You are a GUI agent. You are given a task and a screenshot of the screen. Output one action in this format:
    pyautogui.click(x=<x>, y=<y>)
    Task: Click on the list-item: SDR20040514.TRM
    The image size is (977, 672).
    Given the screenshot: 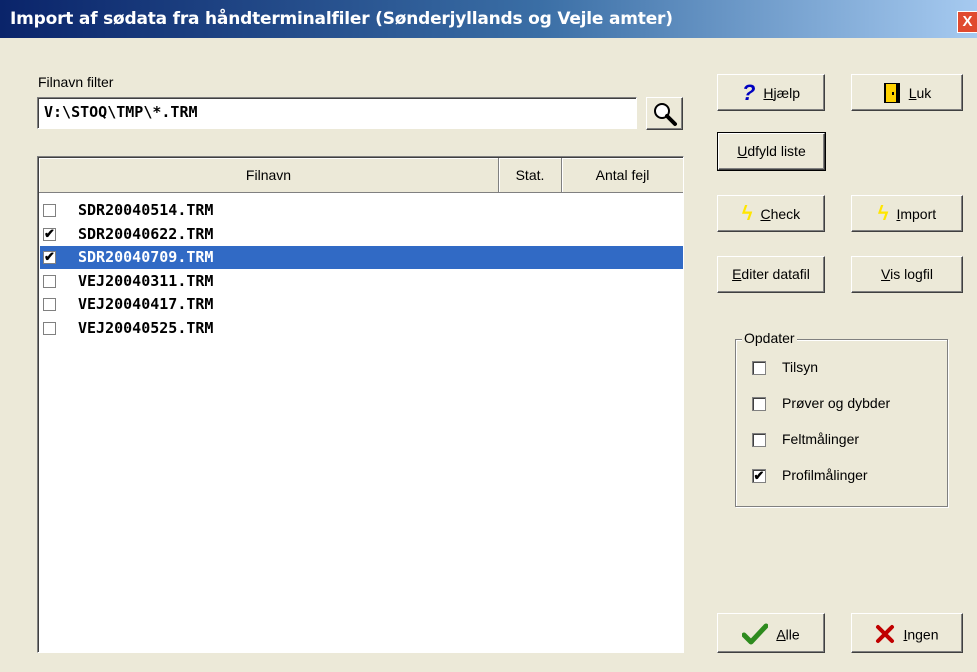 What is the action you would take?
    pyautogui.click(x=361, y=210)
    